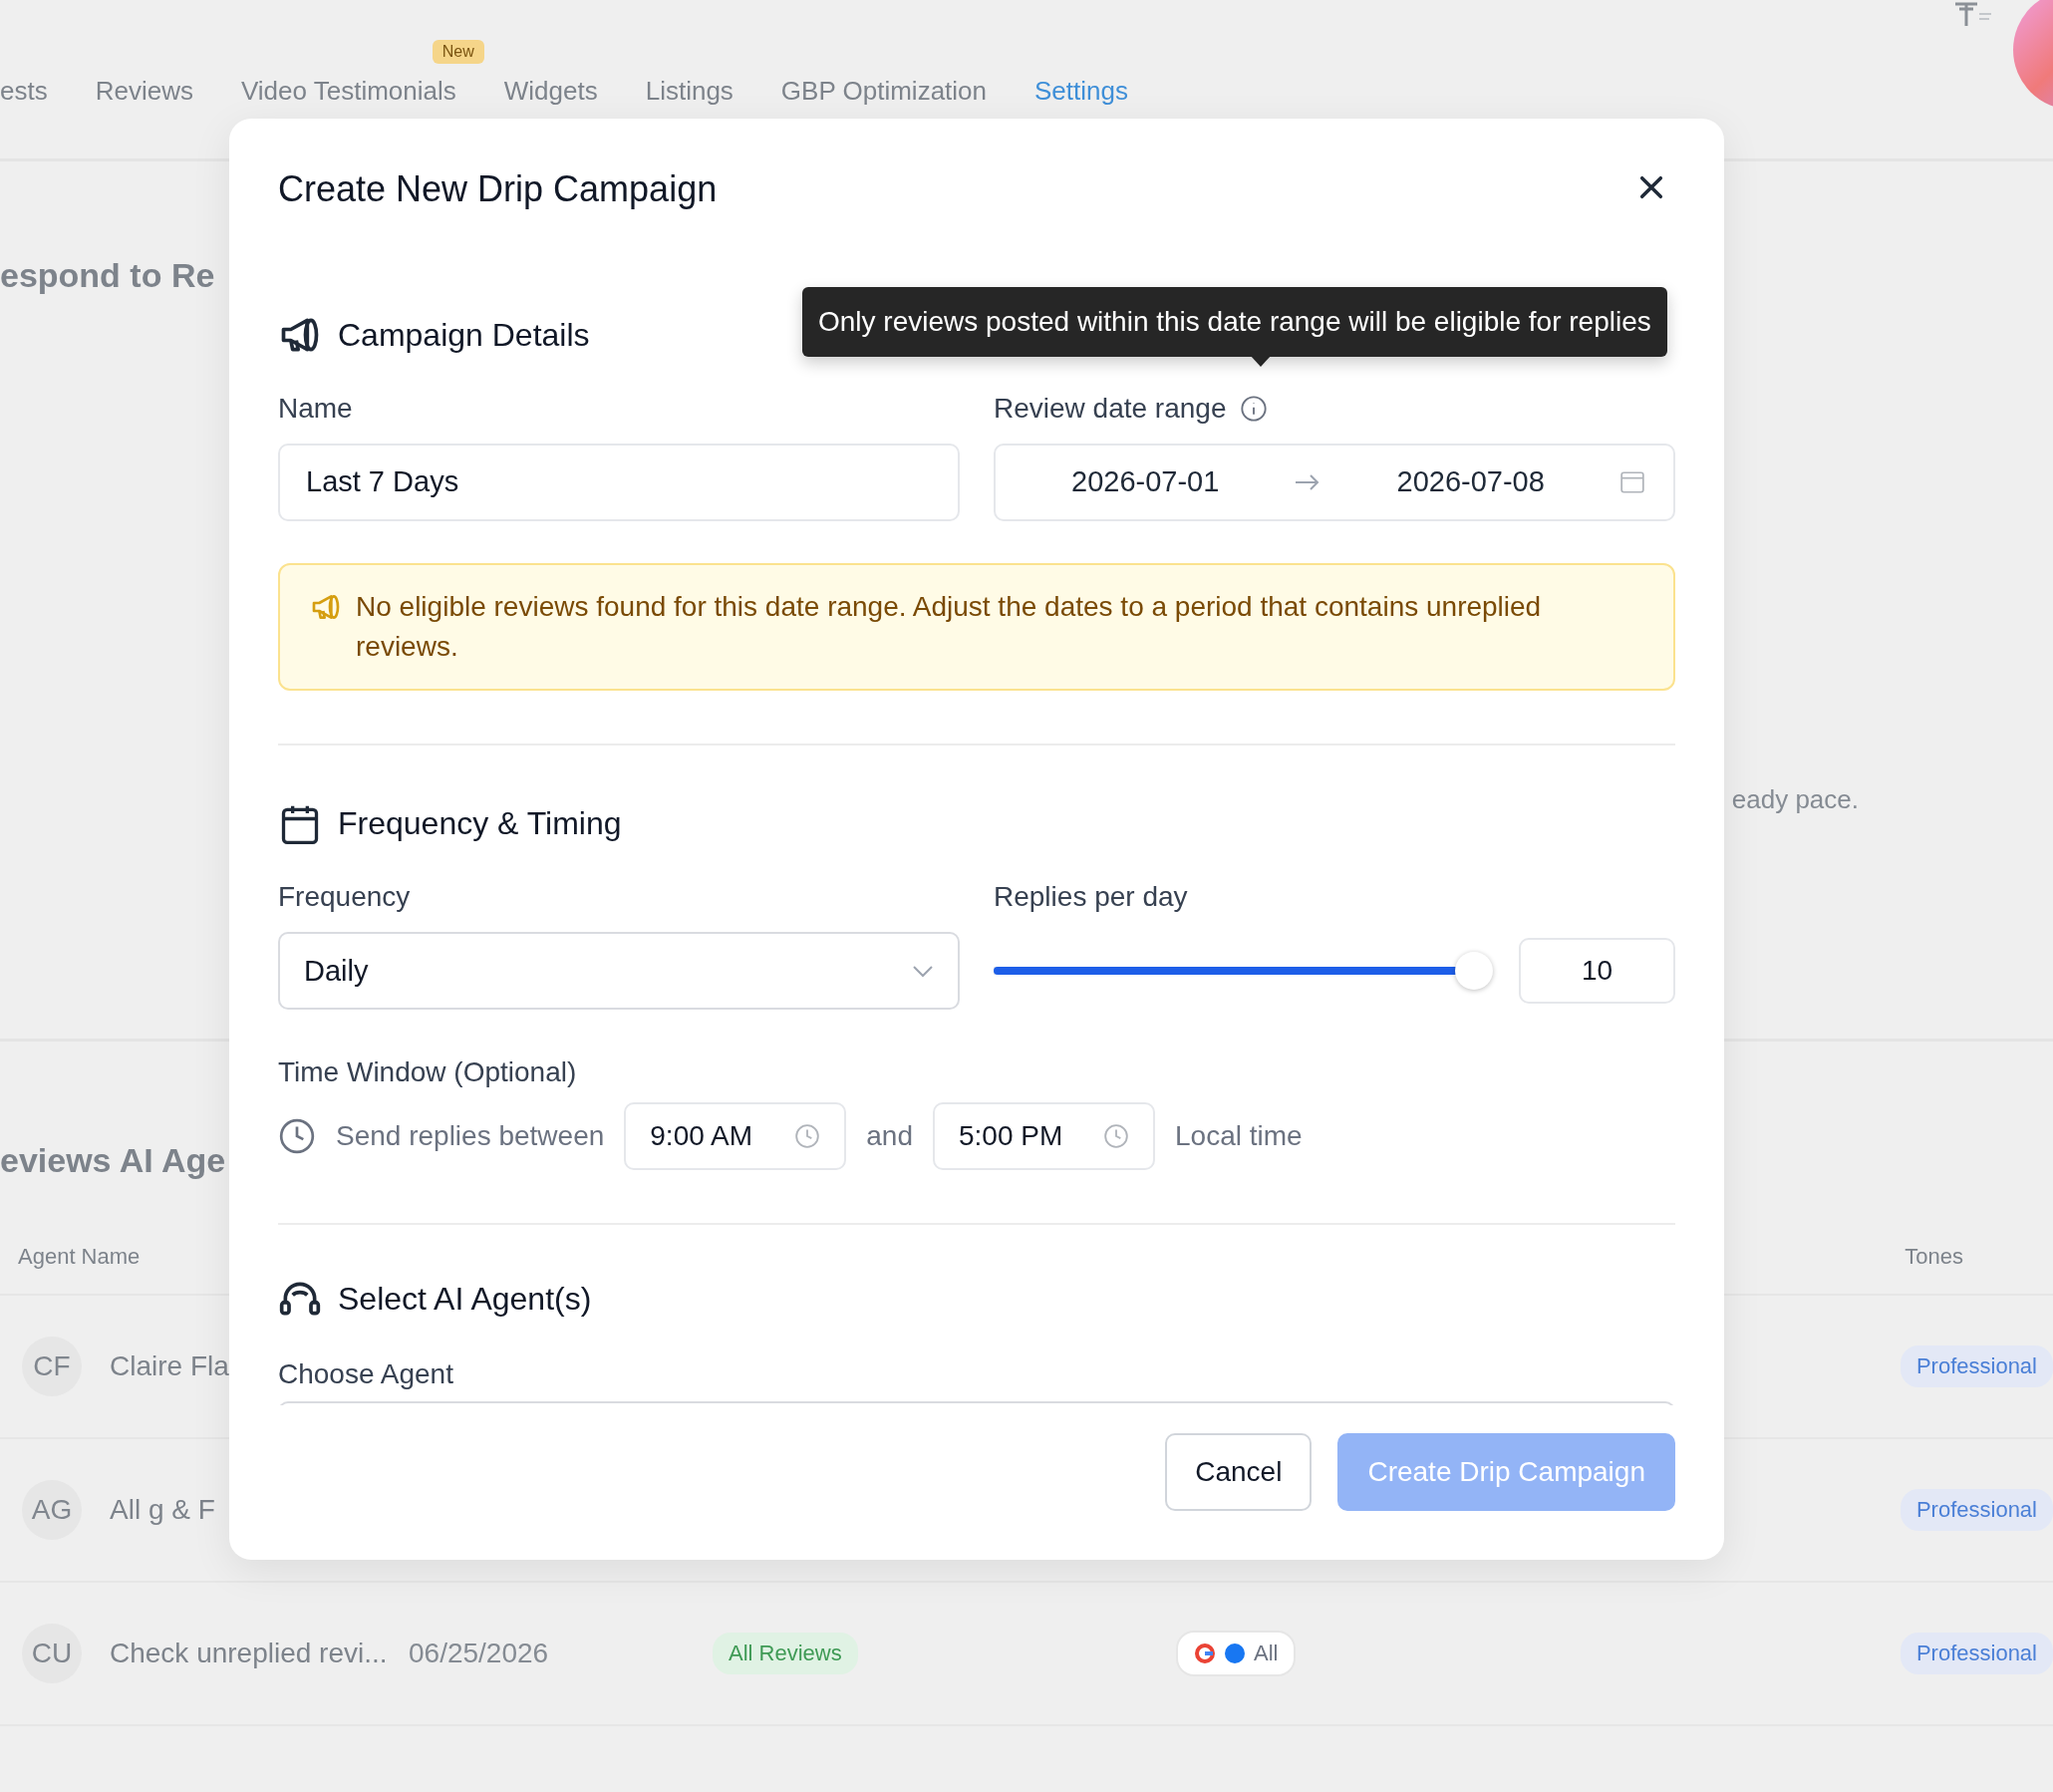  Describe the element at coordinates (52, 1366) in the screenshot. I see `agent-initials: CF` at that location.